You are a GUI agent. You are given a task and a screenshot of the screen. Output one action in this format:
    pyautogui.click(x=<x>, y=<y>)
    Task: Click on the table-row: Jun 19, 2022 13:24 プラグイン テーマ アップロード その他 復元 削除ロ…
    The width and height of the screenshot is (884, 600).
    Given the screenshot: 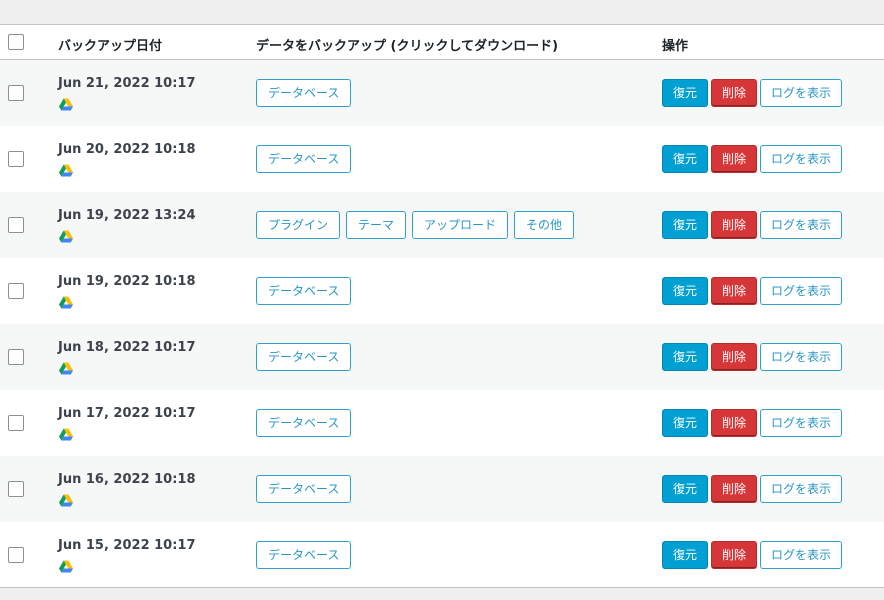 What is the action you would take?
    pyautogui.click(x=442, y=225)
    